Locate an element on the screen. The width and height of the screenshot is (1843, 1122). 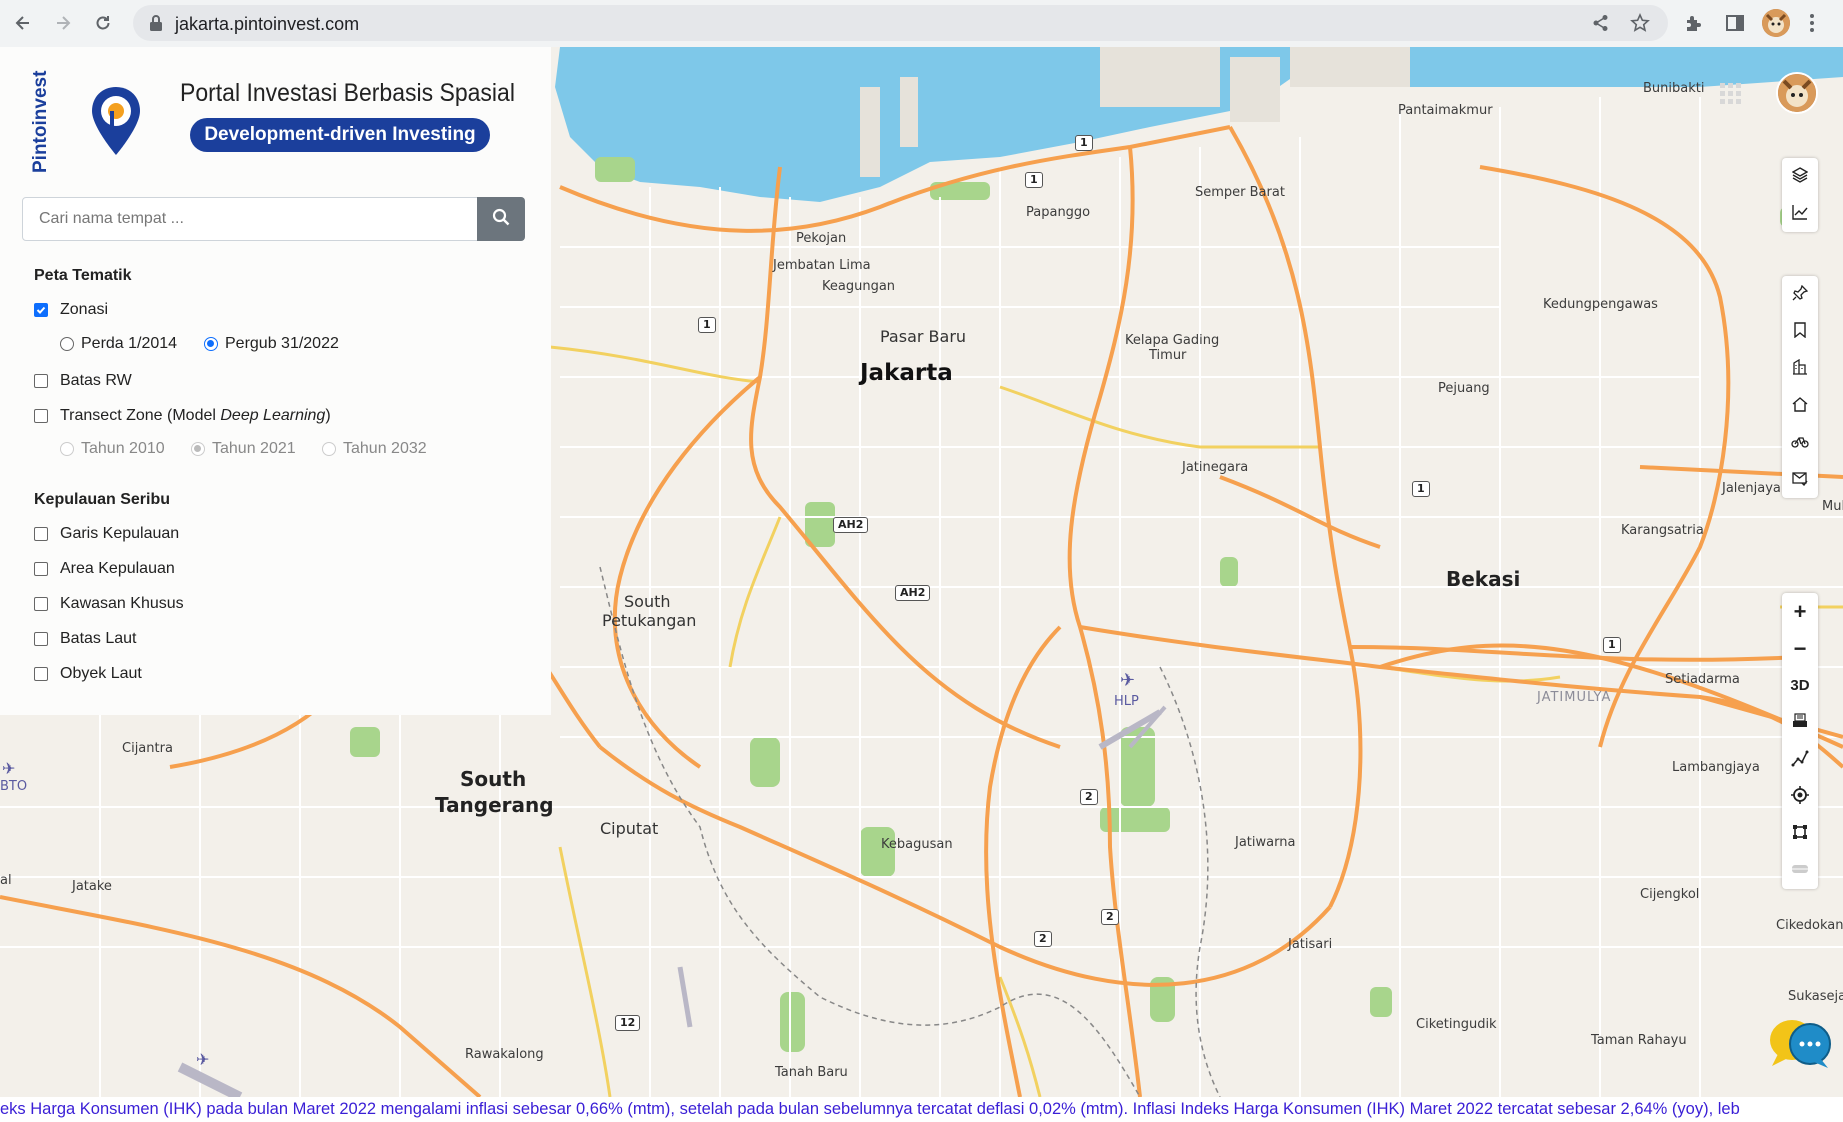
bookmark-button is located at coordinates (1800, 331).